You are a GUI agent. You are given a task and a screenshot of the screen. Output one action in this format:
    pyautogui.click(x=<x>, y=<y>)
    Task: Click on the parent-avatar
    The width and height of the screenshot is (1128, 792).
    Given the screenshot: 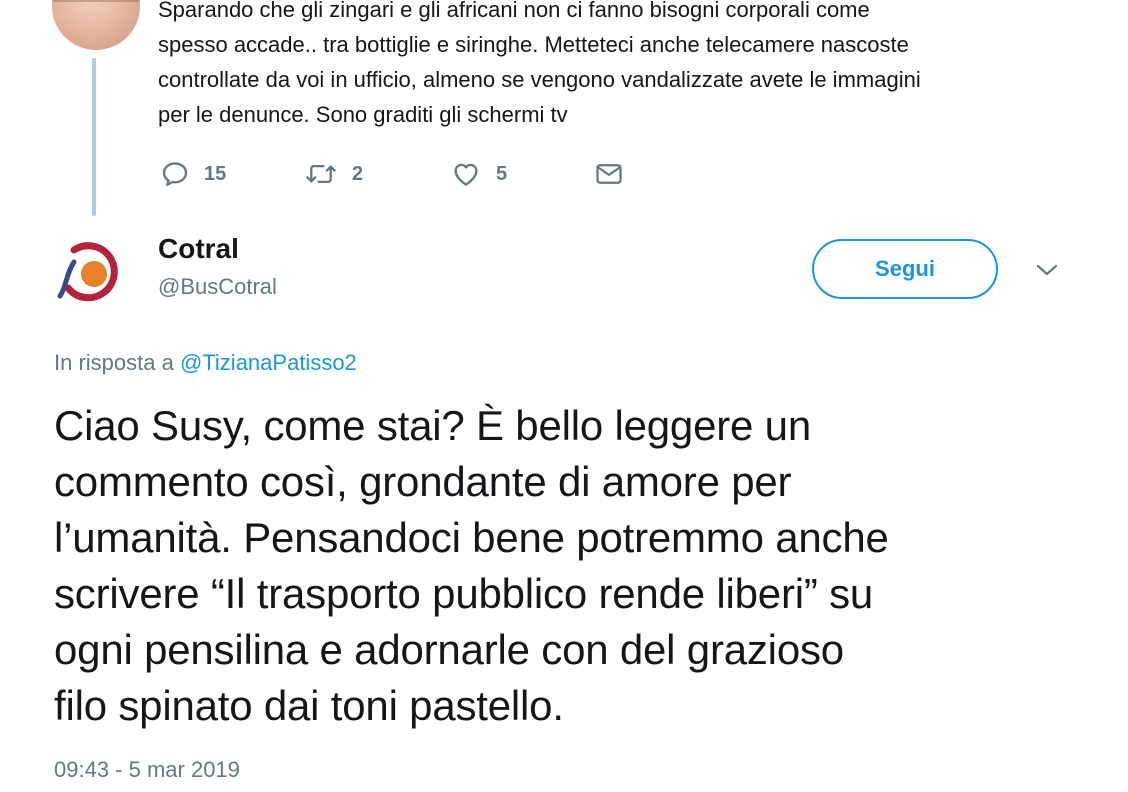 What is the action you would take?
    pyautogui.click(x=96, y=25)
    